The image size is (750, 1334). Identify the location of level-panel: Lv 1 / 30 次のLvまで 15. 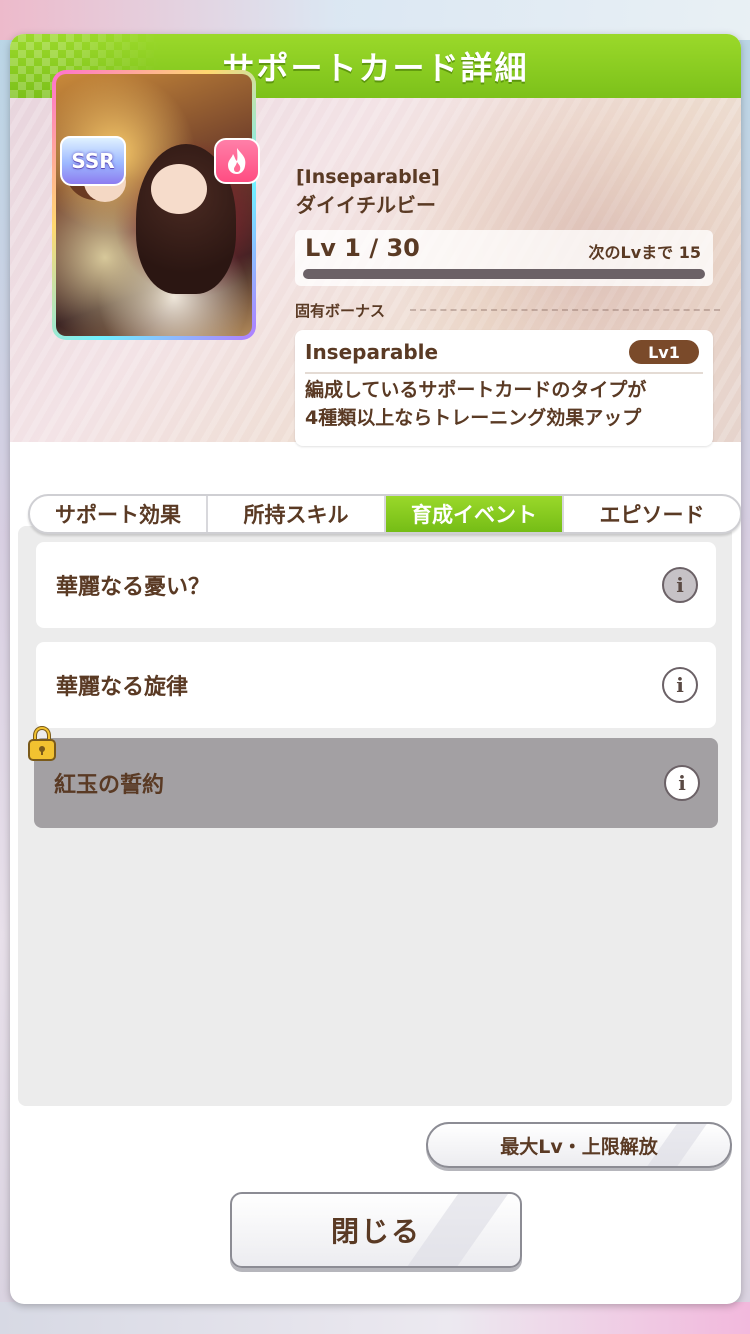
(504, 258).